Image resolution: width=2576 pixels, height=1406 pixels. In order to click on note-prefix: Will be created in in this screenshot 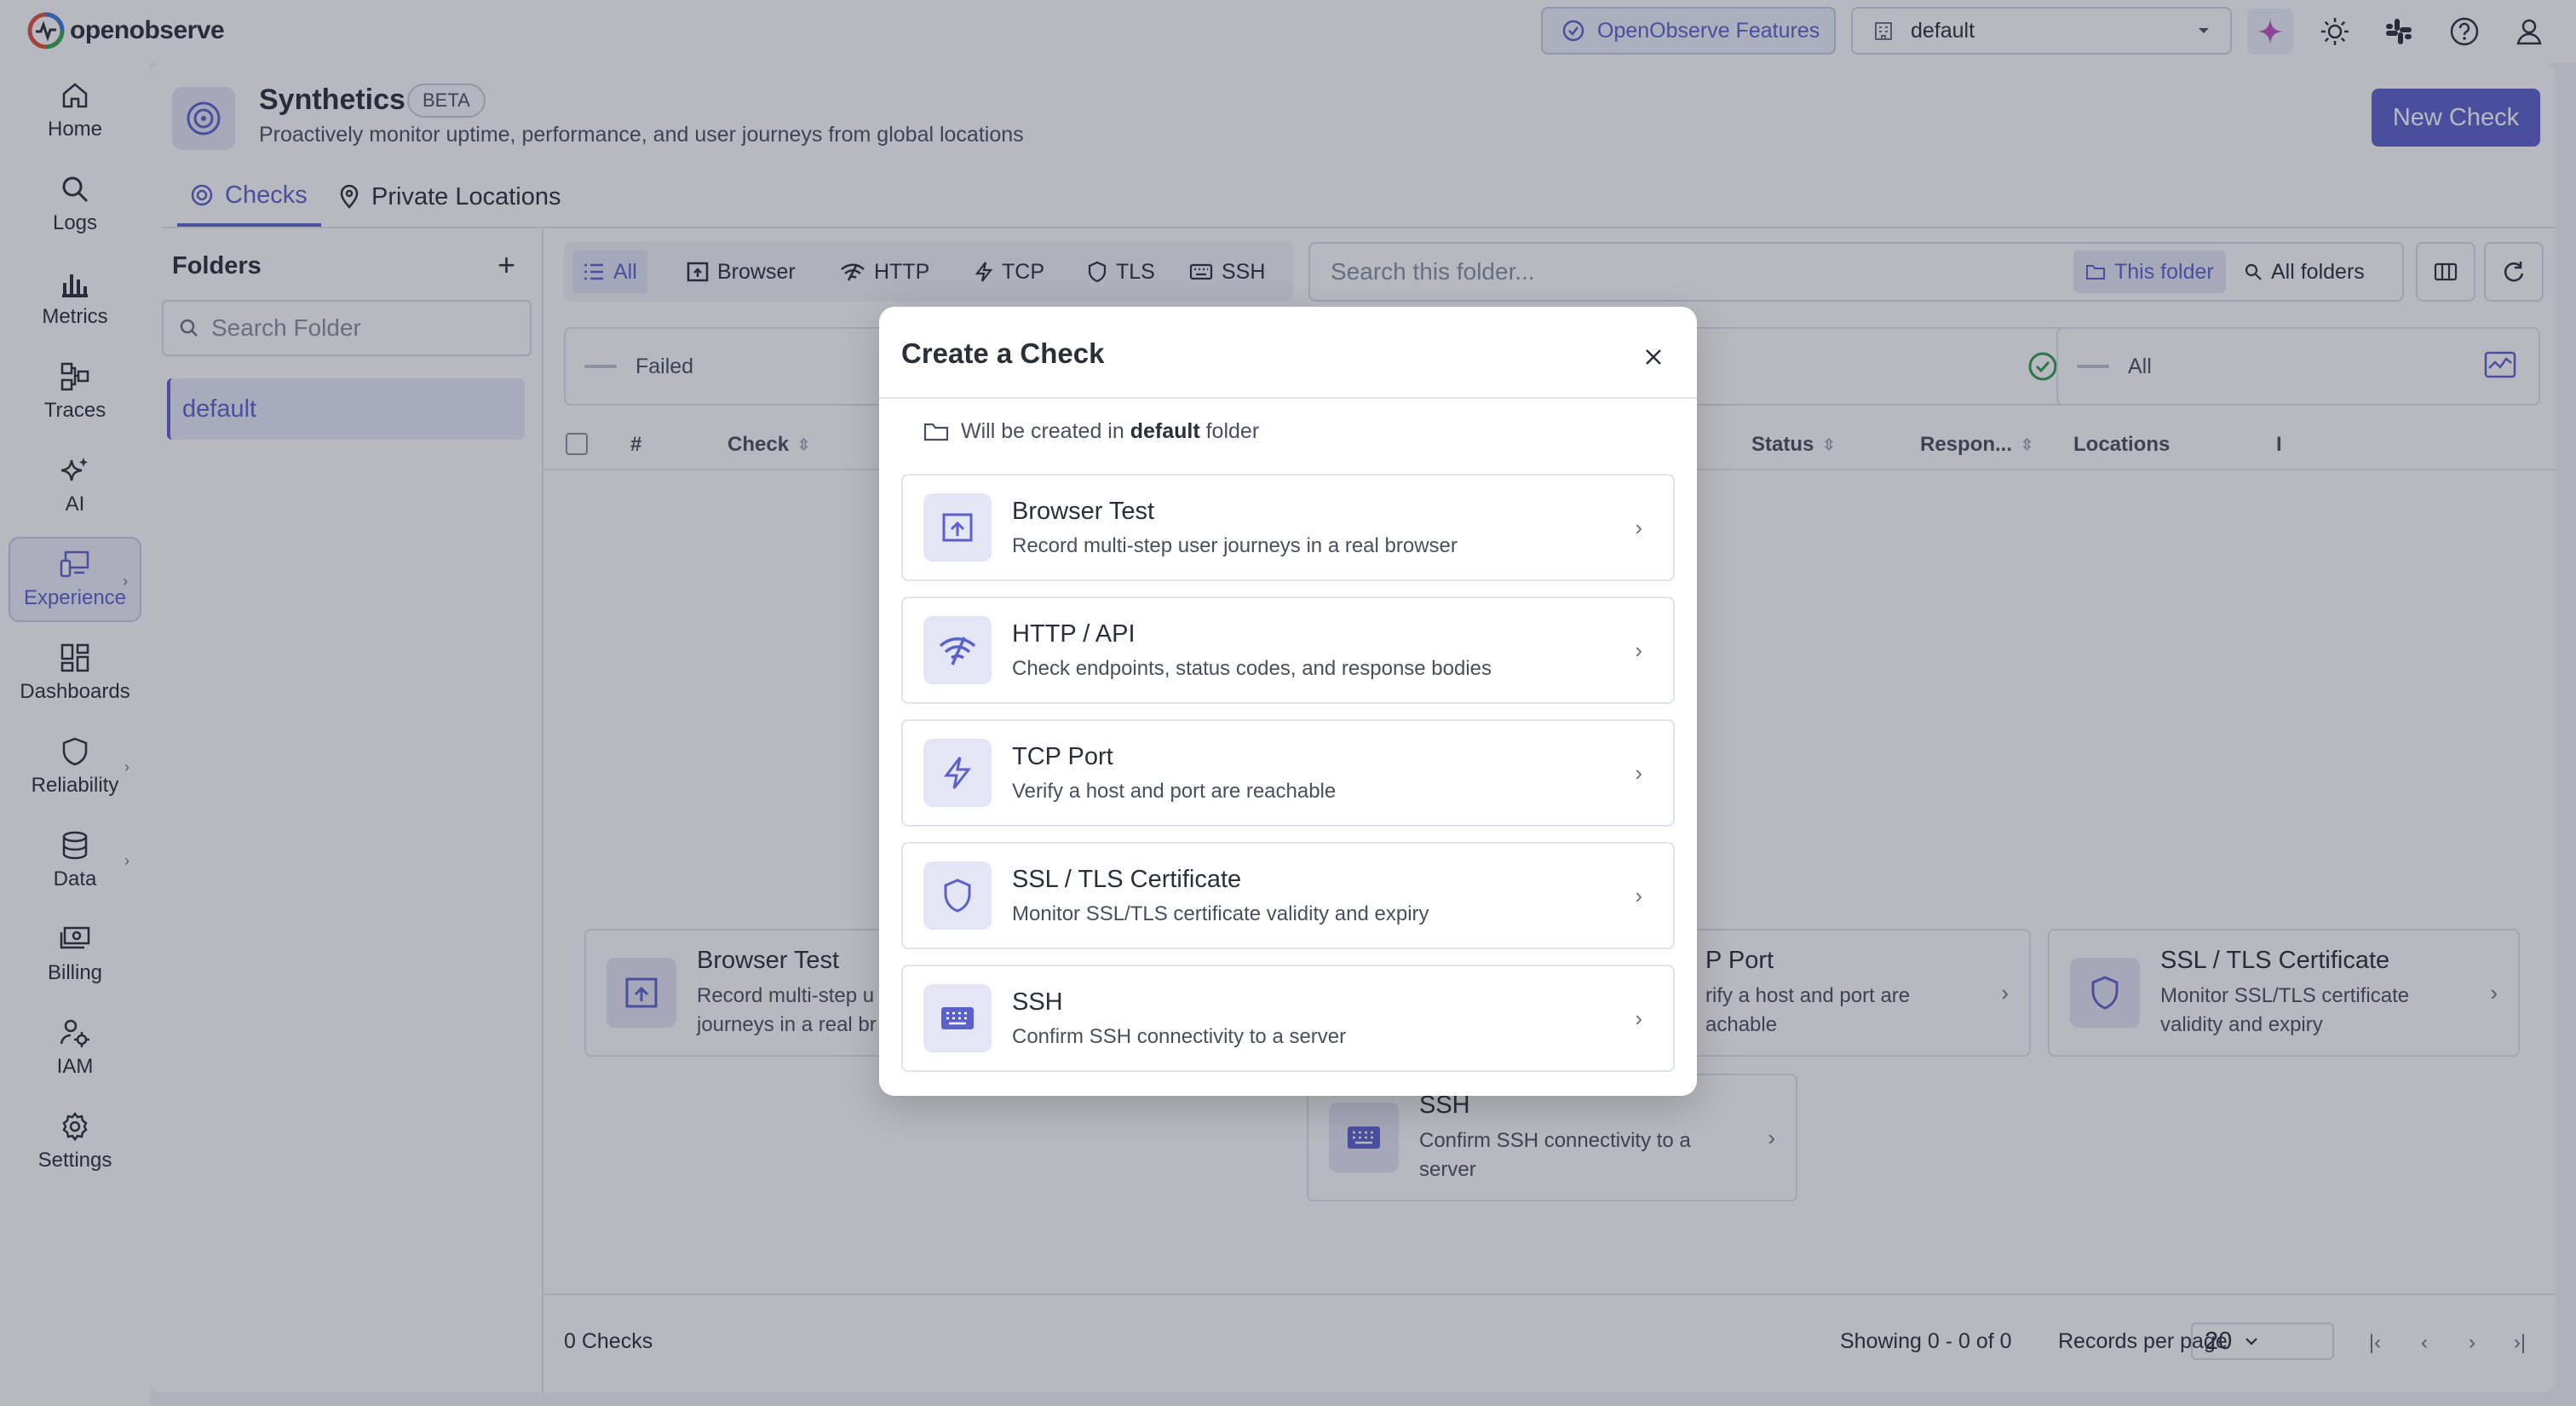, I will do `click(1042, 431)`.